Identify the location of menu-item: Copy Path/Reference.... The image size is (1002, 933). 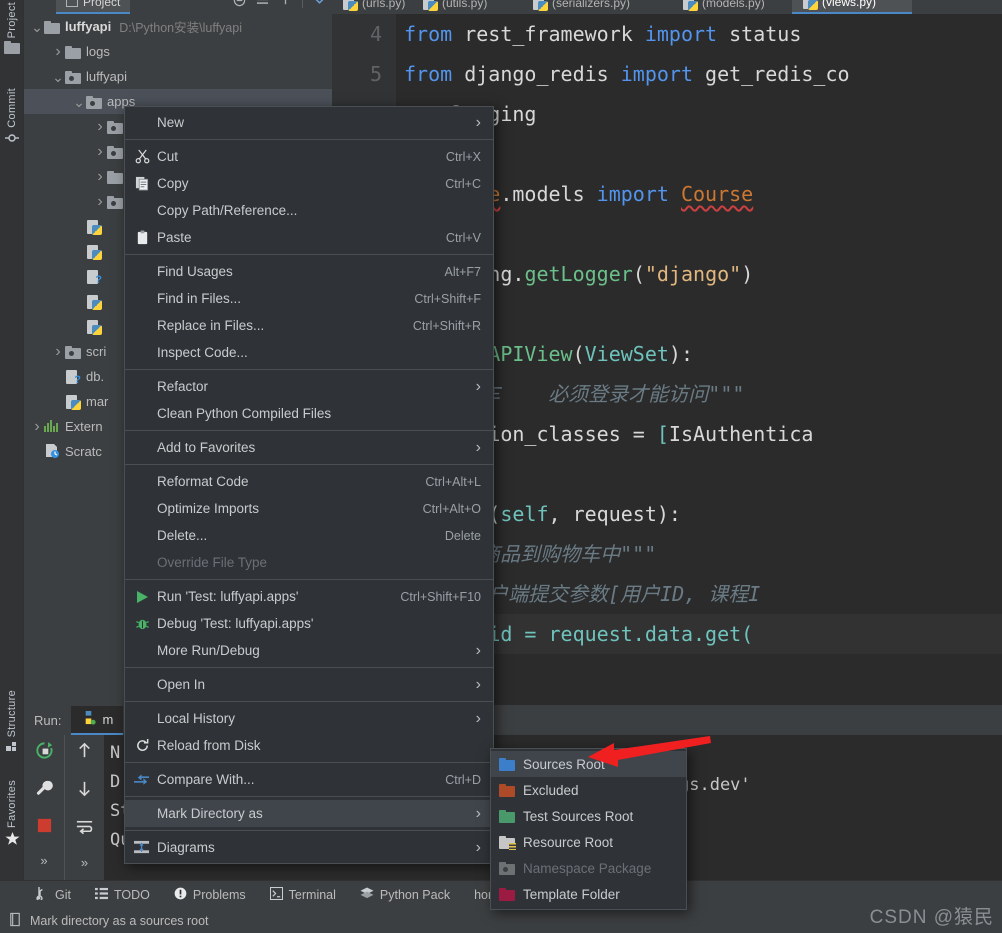
(309, 210).